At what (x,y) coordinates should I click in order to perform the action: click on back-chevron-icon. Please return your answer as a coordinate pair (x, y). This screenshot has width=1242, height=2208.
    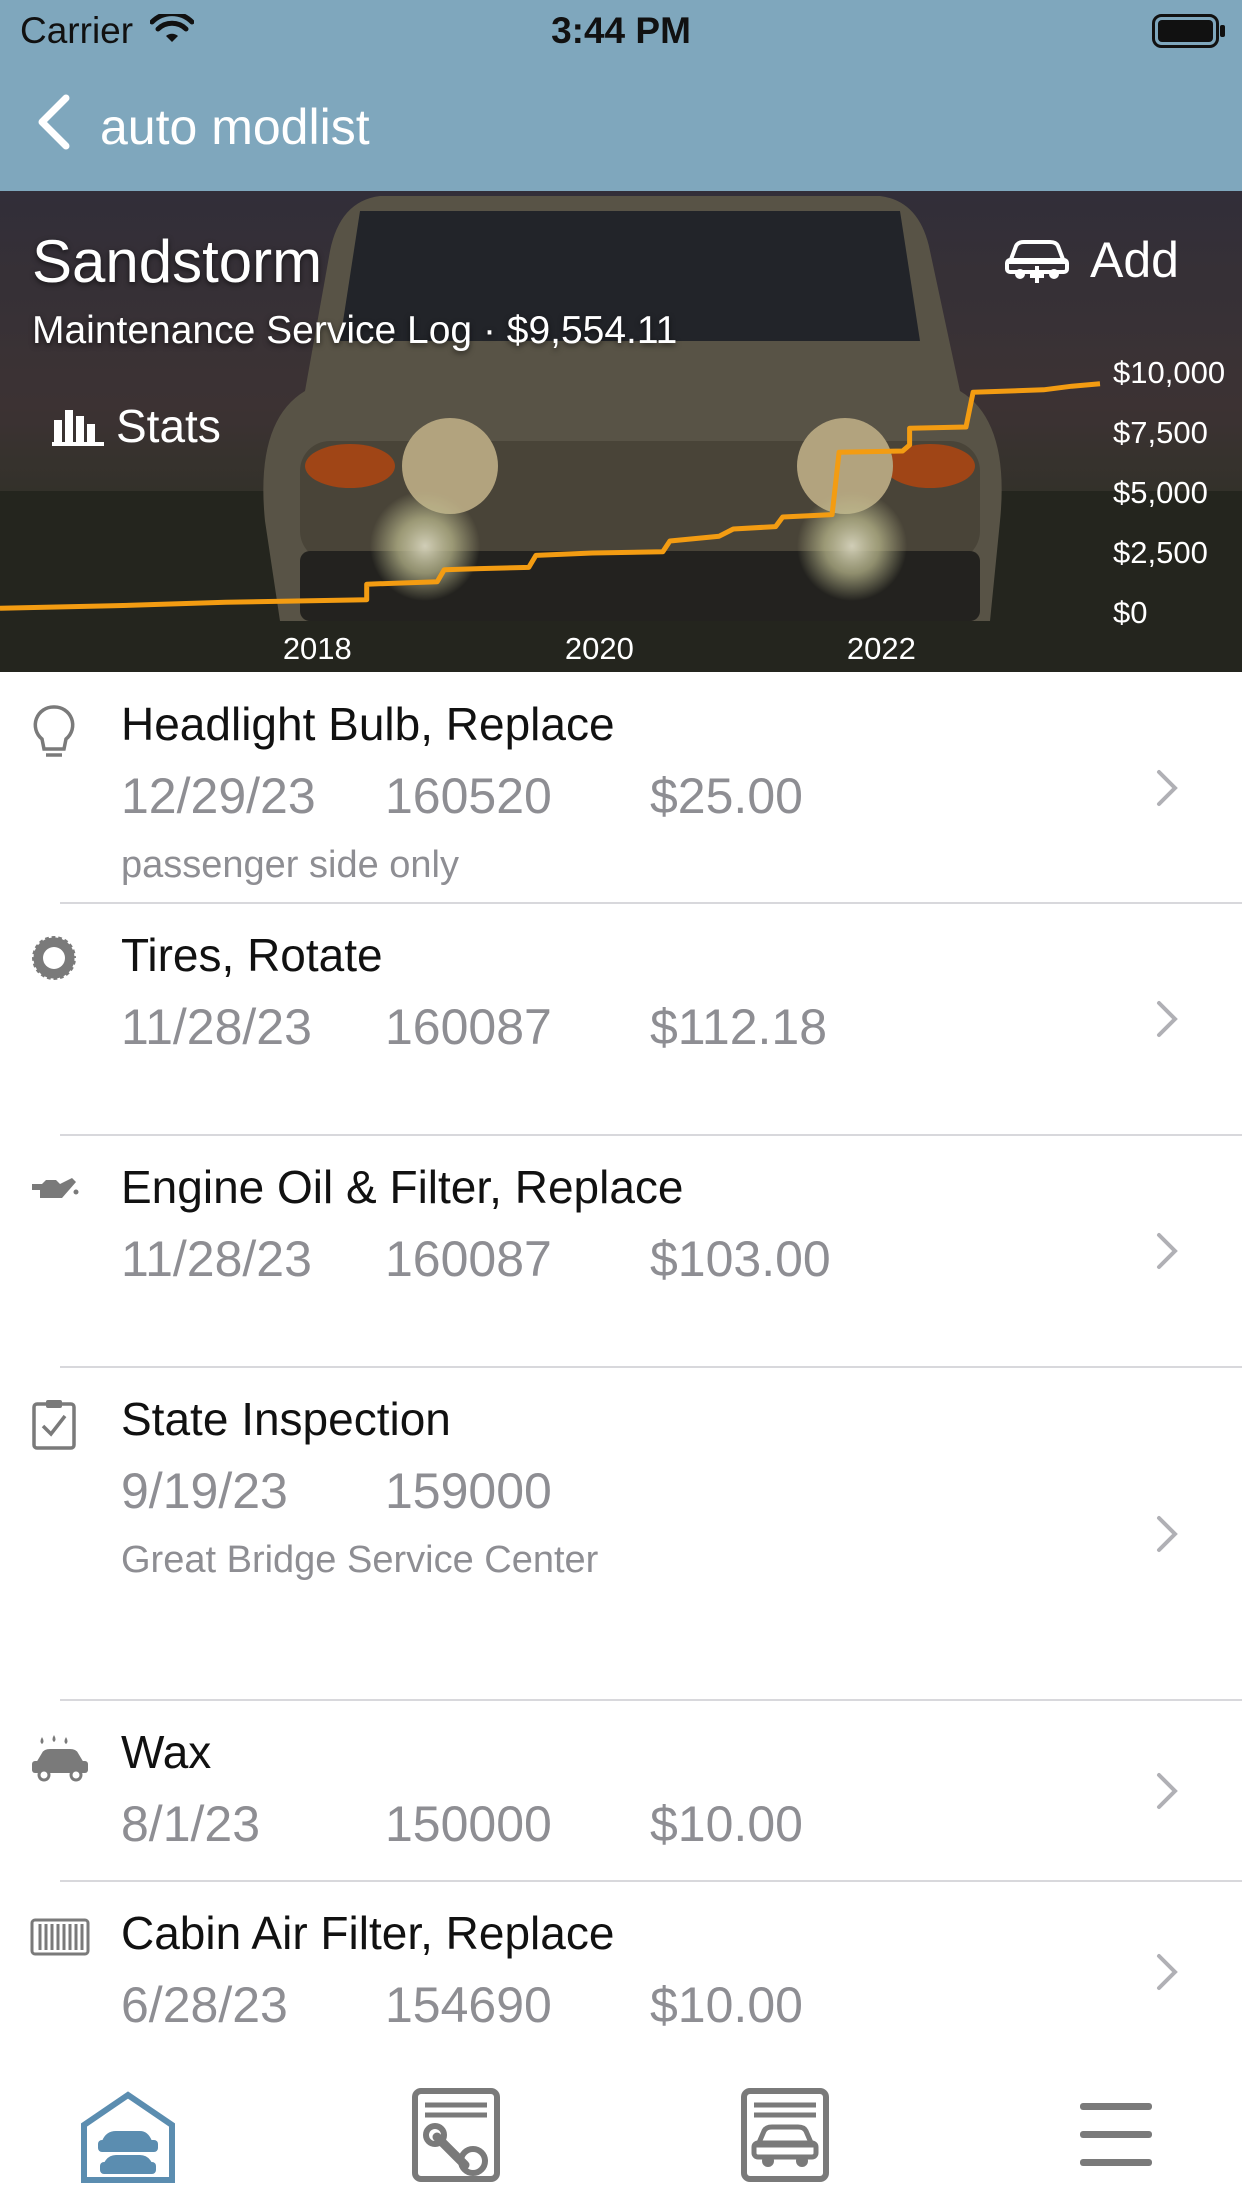
    Looking at the image, I should click on (54, 122).